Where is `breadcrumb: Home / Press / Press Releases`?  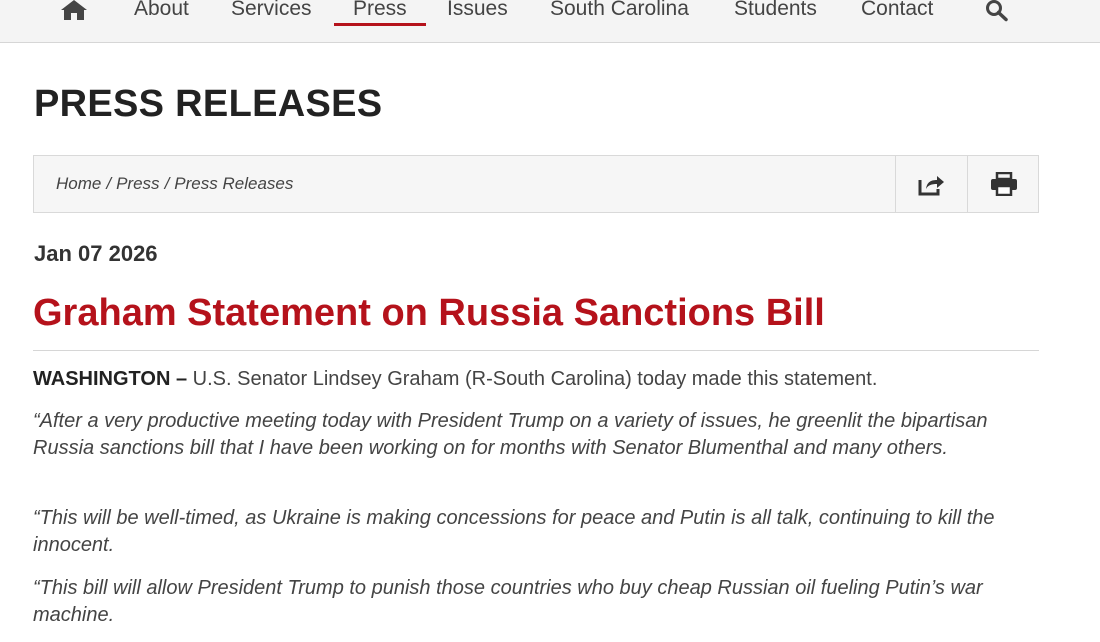
breadcrumb: Home / Press / Press Releases is located at coordinates (174, 184).